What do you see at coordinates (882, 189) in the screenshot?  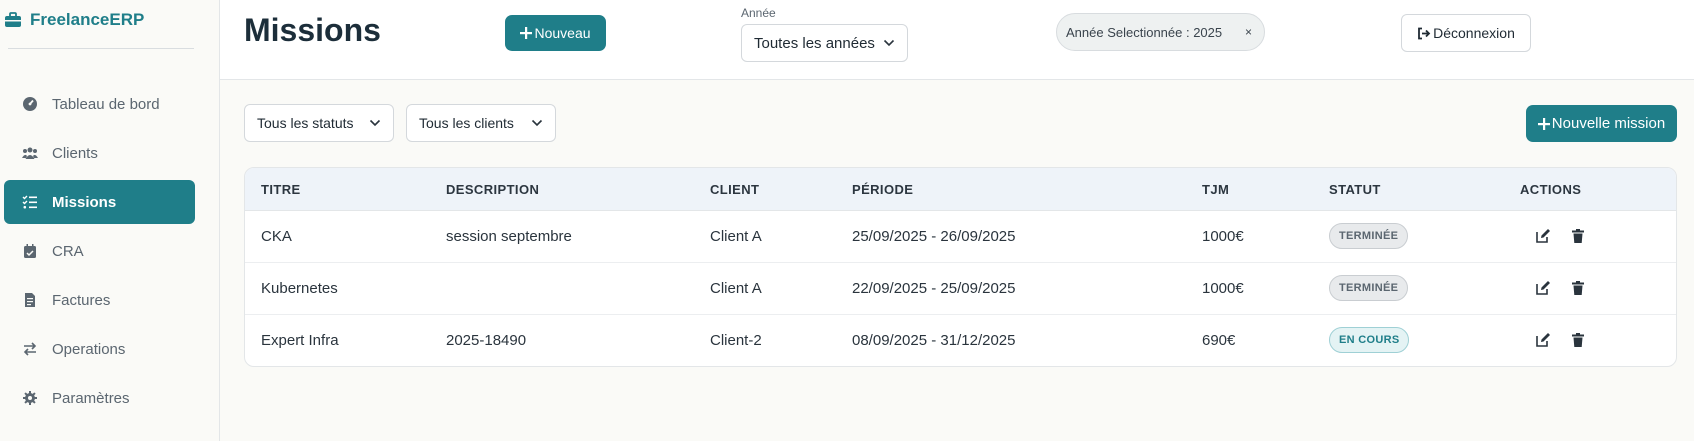 I see `column-header-periode: PÉRIODE` at bounding box center [882, 189].